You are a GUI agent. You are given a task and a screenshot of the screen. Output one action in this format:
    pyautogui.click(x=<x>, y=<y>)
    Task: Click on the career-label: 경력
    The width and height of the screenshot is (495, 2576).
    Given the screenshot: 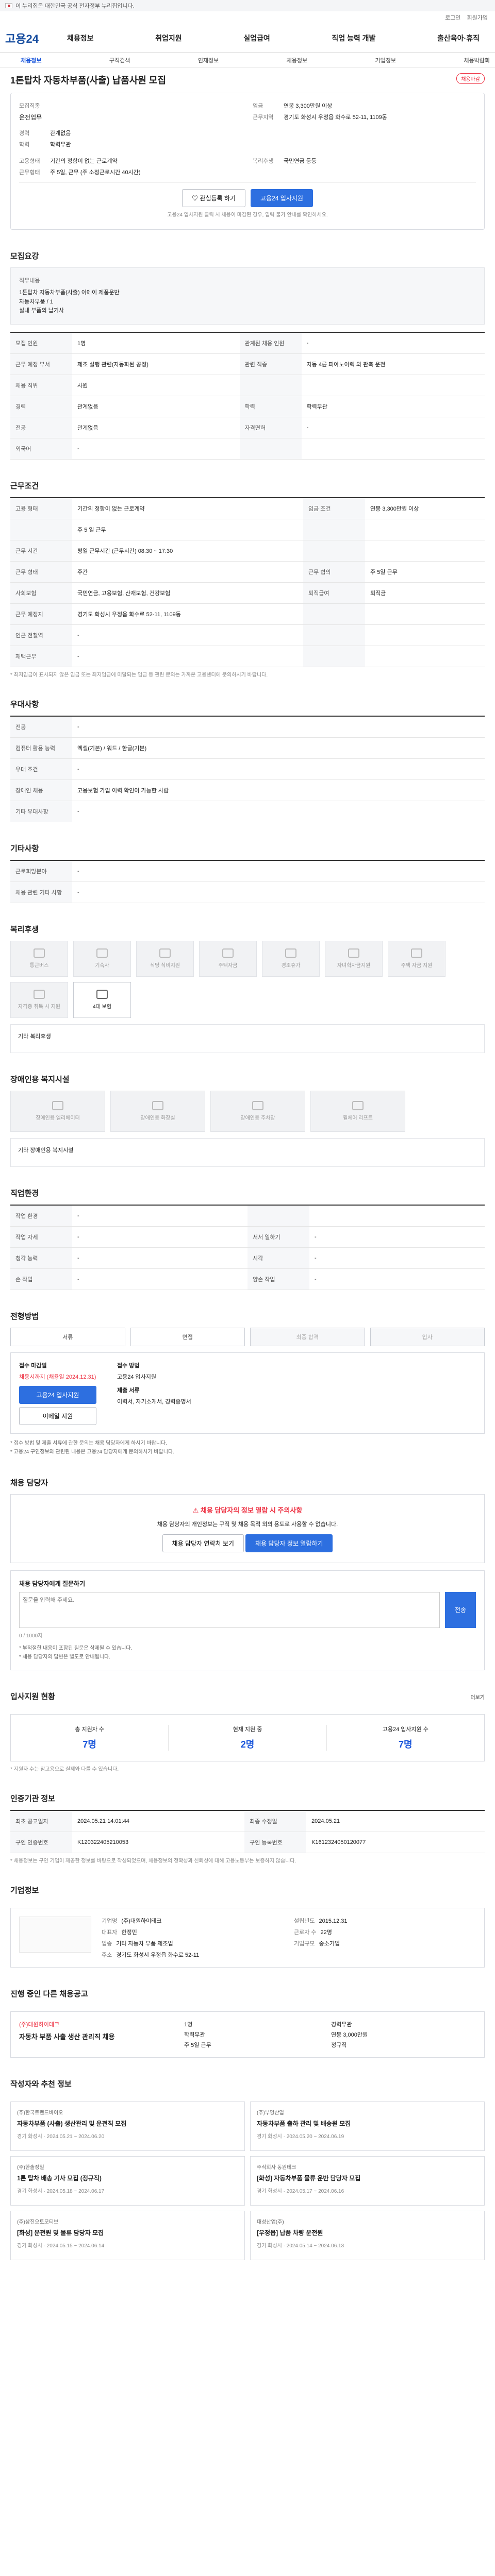 What is the action you would take?
    pyautogui.click(x=24, y=133)
    